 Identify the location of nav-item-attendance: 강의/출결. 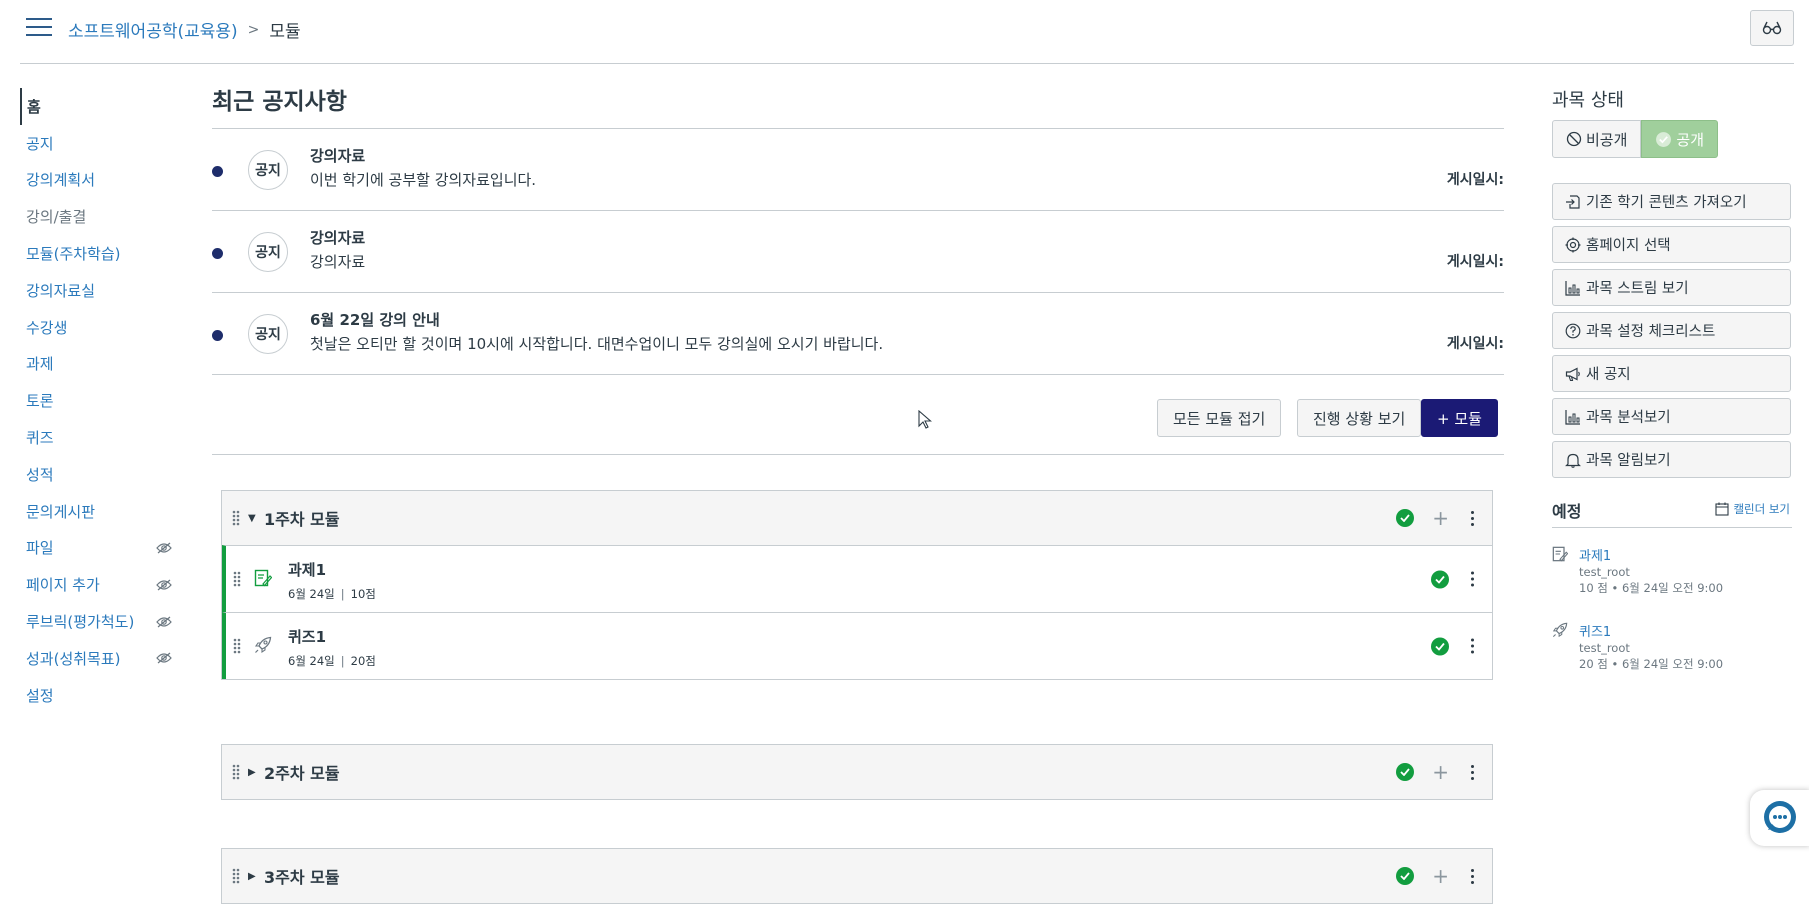
(100, 216).